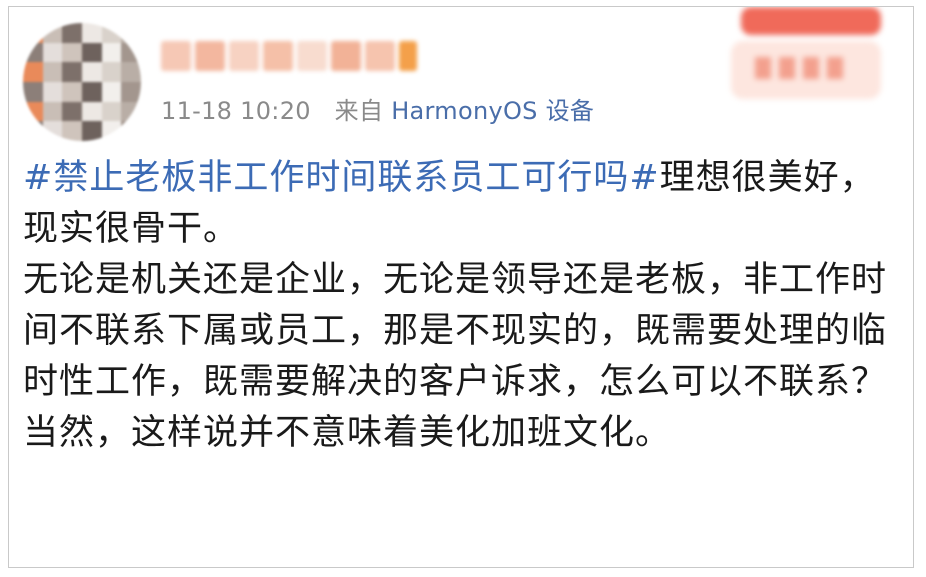  I want to click on paragraph-3: 当然，这样说并不意味着美化加班文化。, so click(347, 433).